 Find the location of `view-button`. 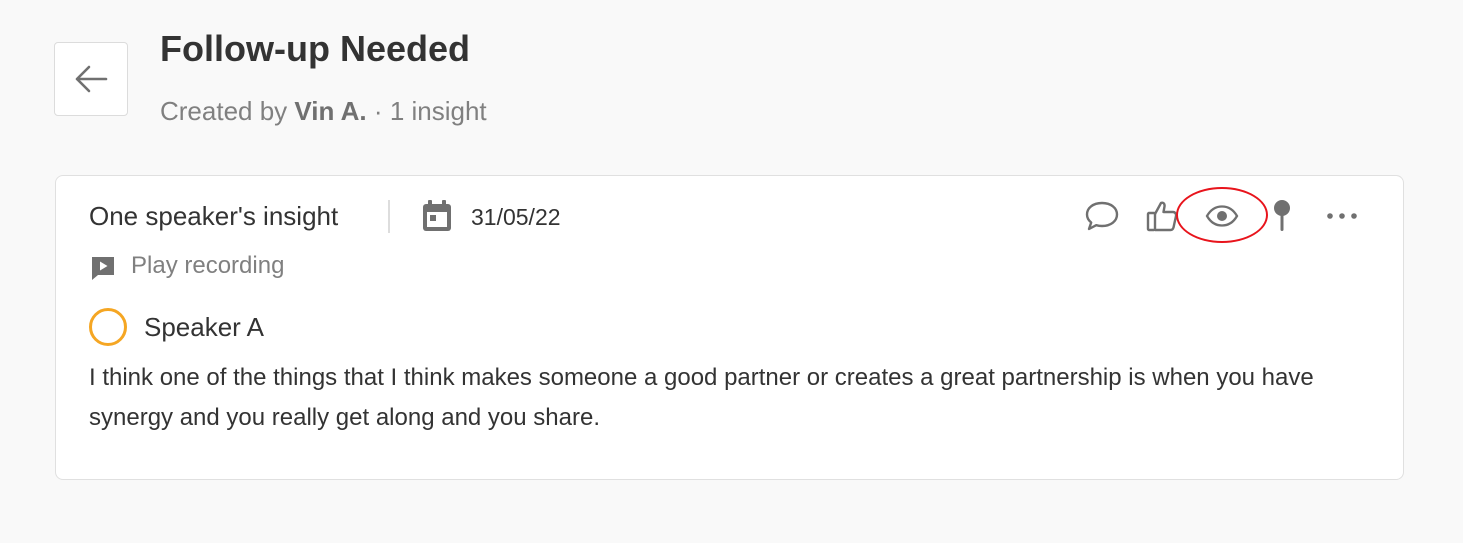

view-button is located at coordinates (1222, 216).